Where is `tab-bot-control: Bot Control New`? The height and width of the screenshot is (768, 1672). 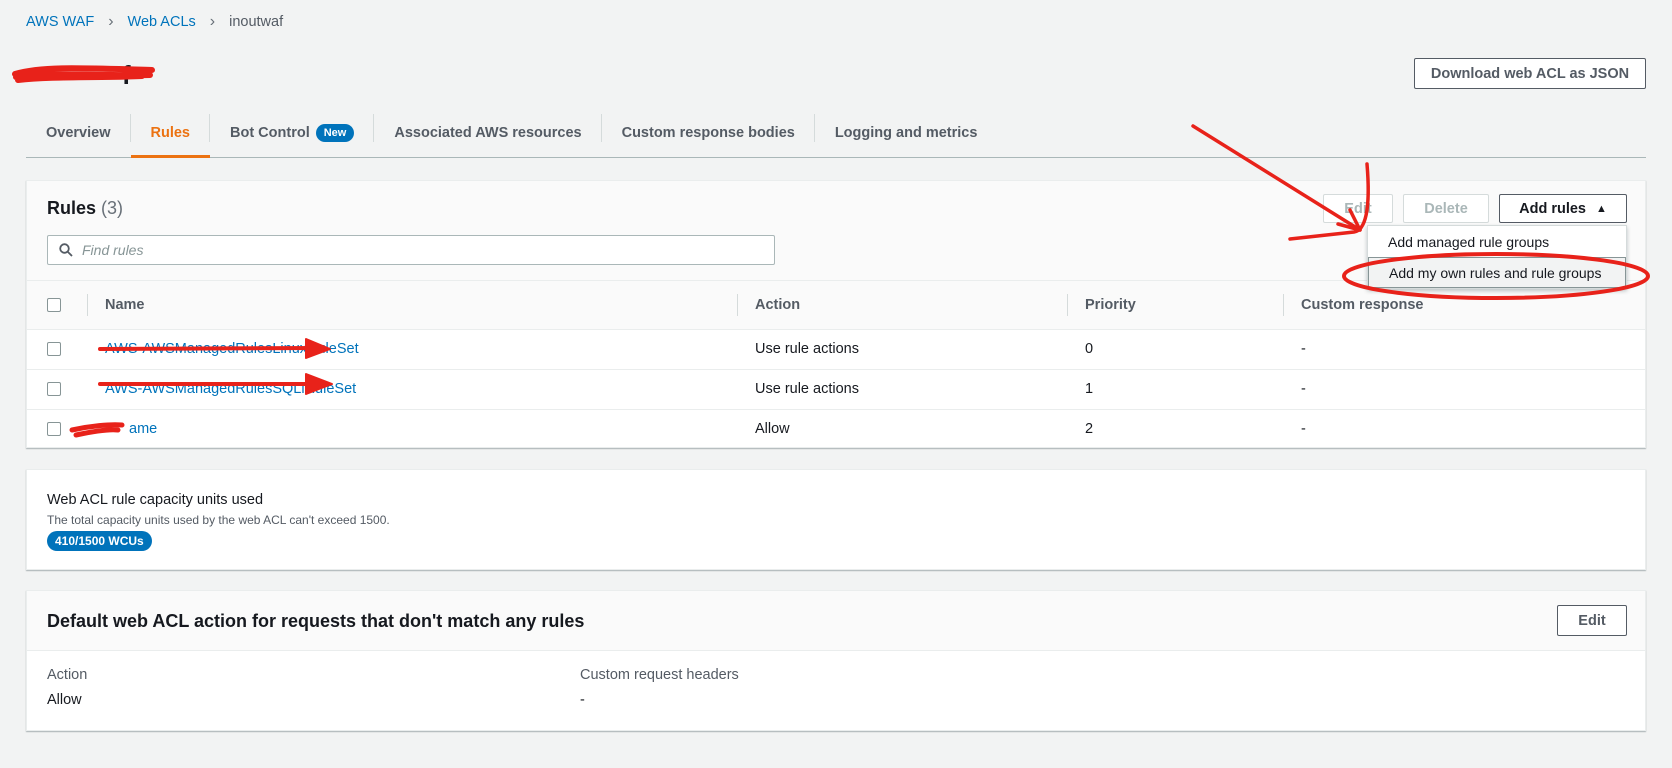
tab-bot-control: Bot Control New is located at coordinates (292, 132).